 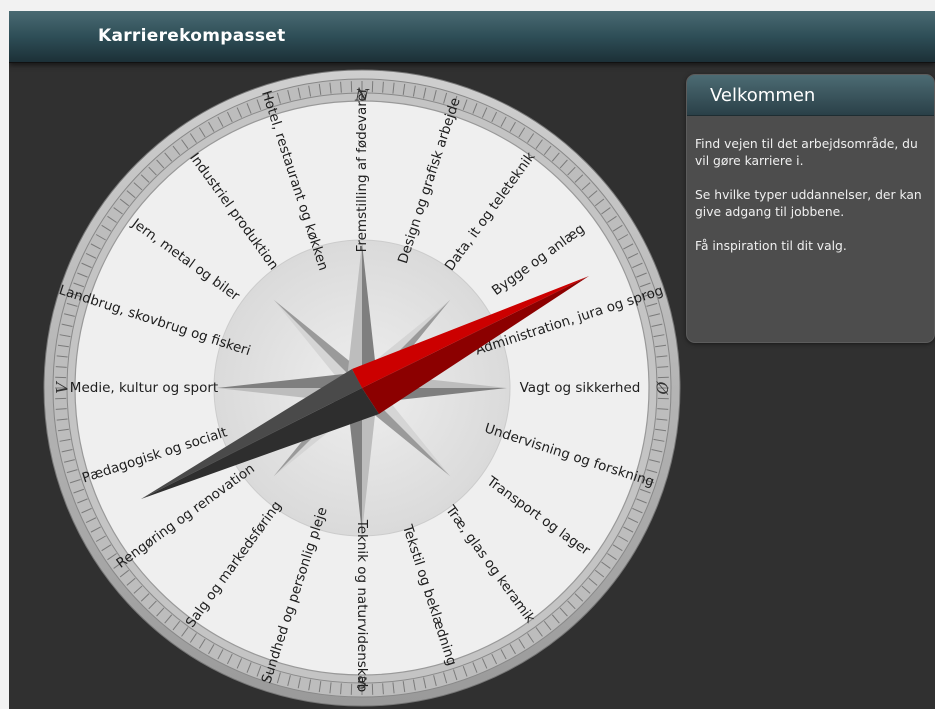 What do you see at coordinates (362, 95) in the screenshot?
I see `cardinal-north: N` at bounding box center [362, 95].